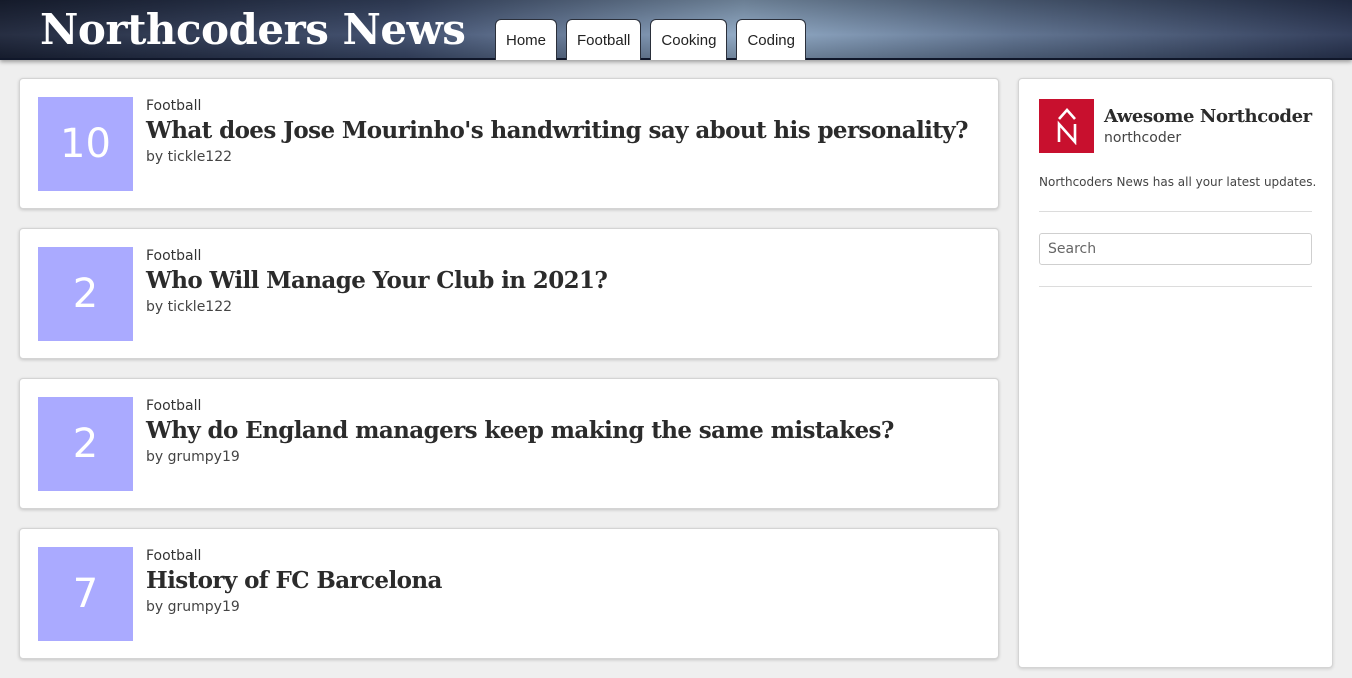  What do you see at coordinates (294, 580) in the screenshot?
I see `article-title: History of FC Barcelona` at bounding box center [294, 580].